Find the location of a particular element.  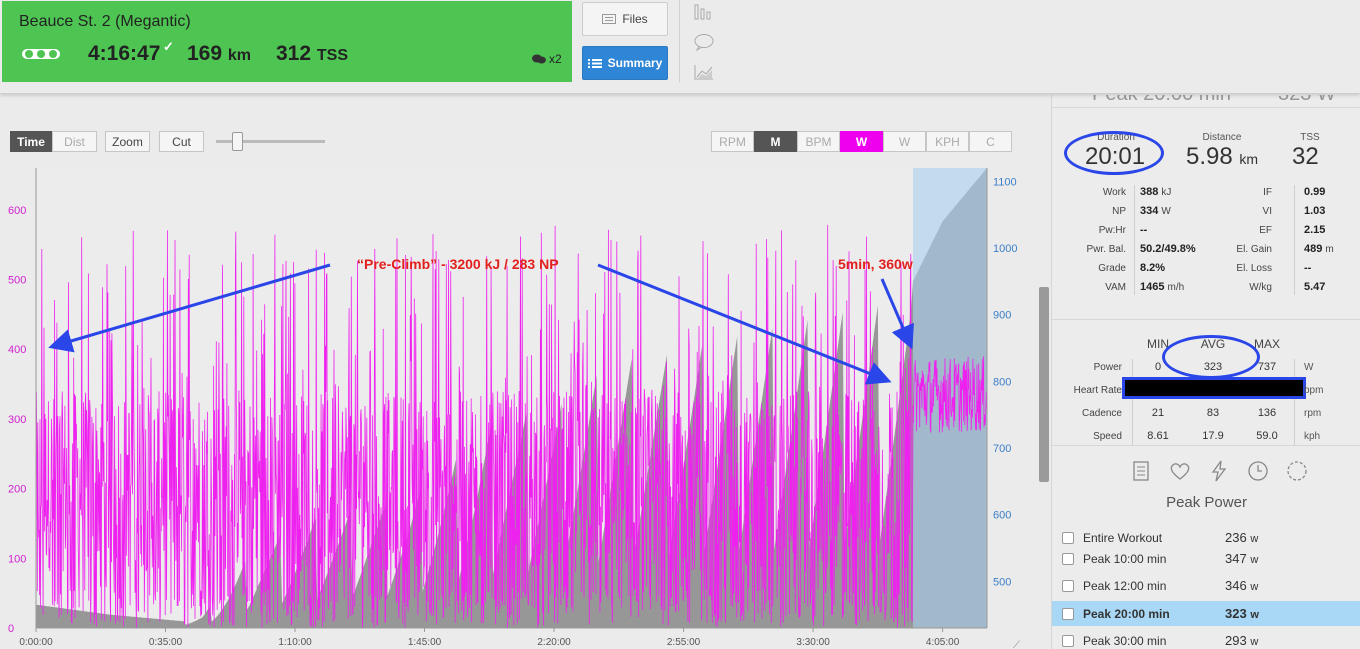

dist-toggle: Dist is located at coordinates (74, 141).